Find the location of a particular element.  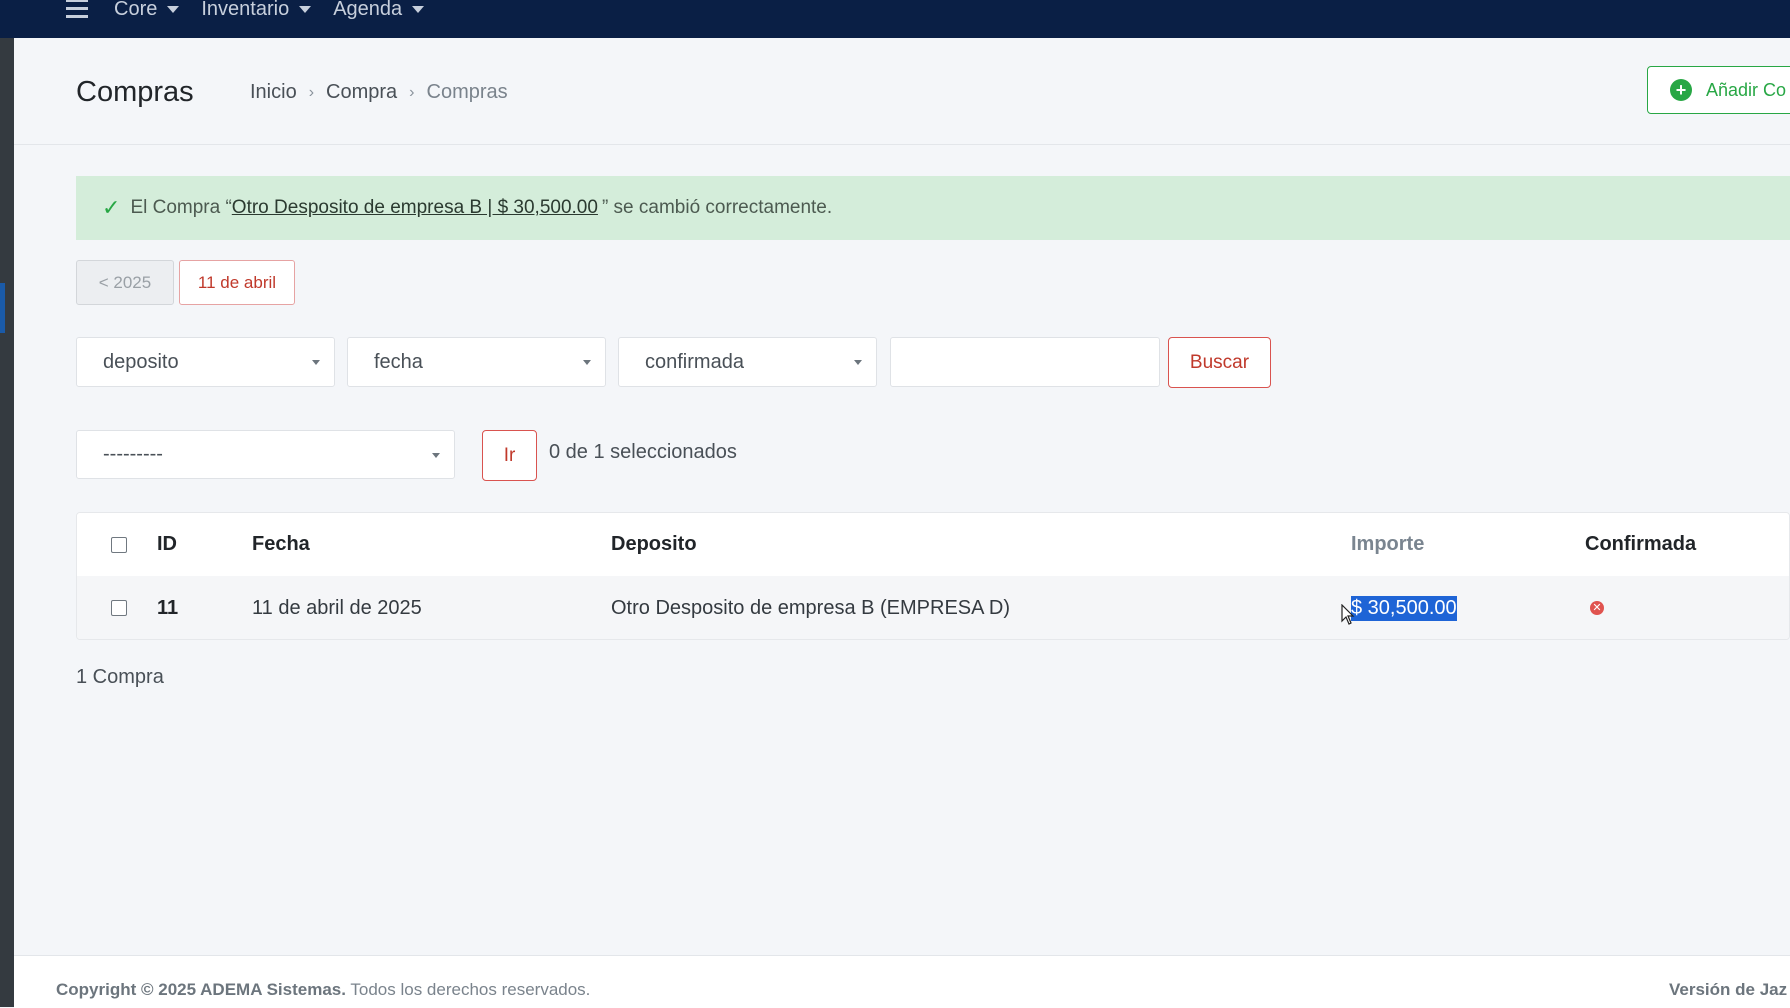

bulk-action-value: --------- is located at coordinates (133, 454).